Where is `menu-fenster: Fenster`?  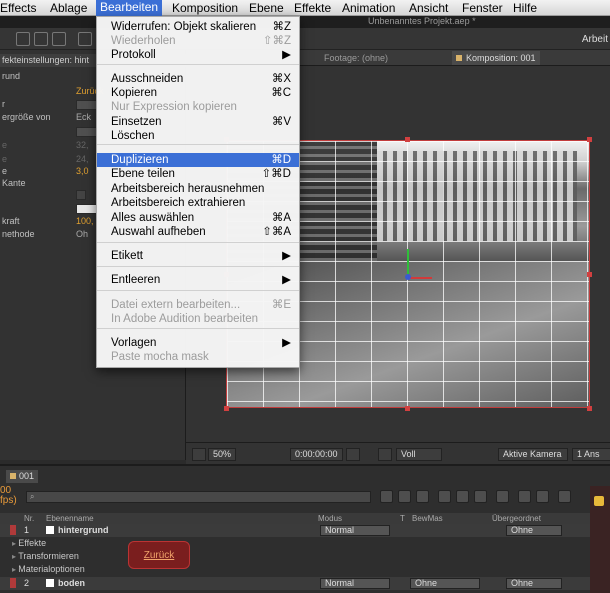
menu-fenster: Fenster is located at coordinates (482, 8).